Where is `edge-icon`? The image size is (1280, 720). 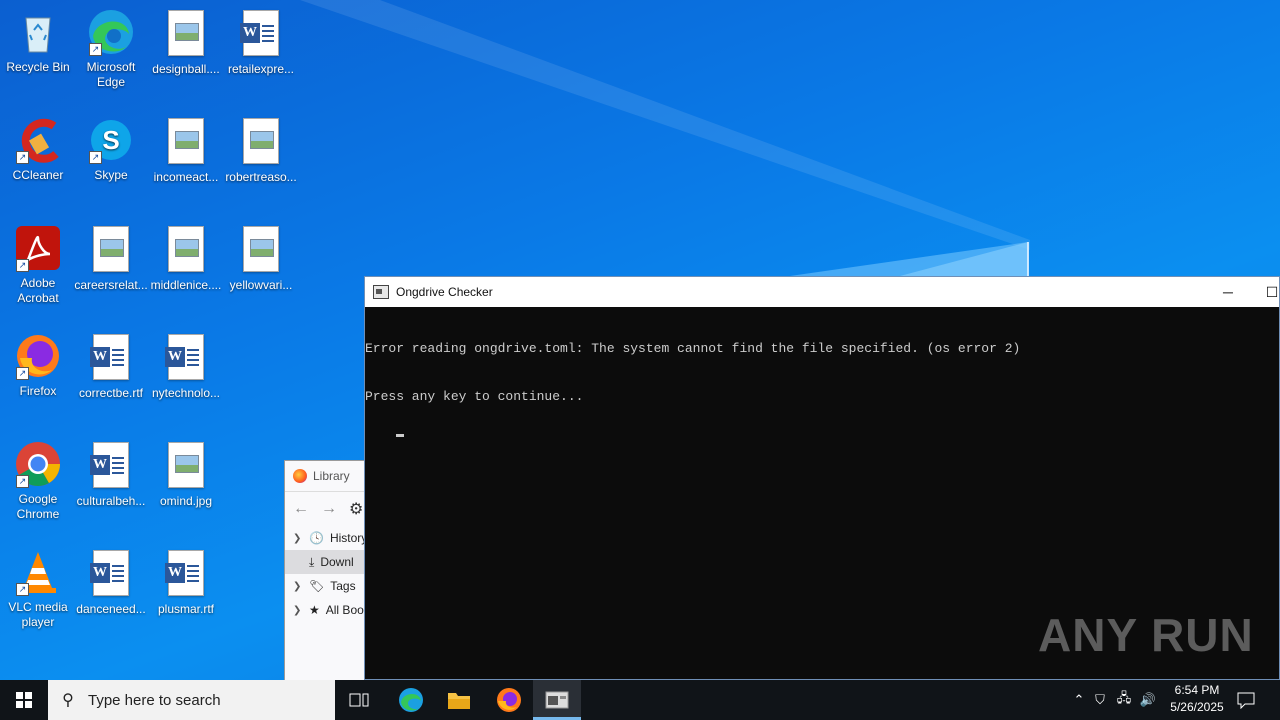 edge-icon is located at coordinates (411, 700).